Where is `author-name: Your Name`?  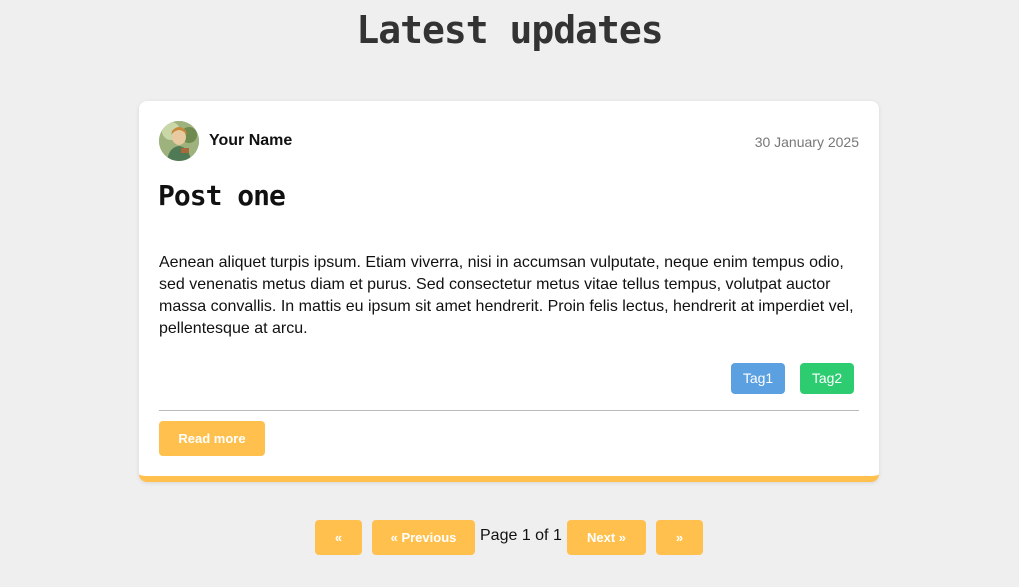
author-name: Your Name is located at coordinates (251, 140).